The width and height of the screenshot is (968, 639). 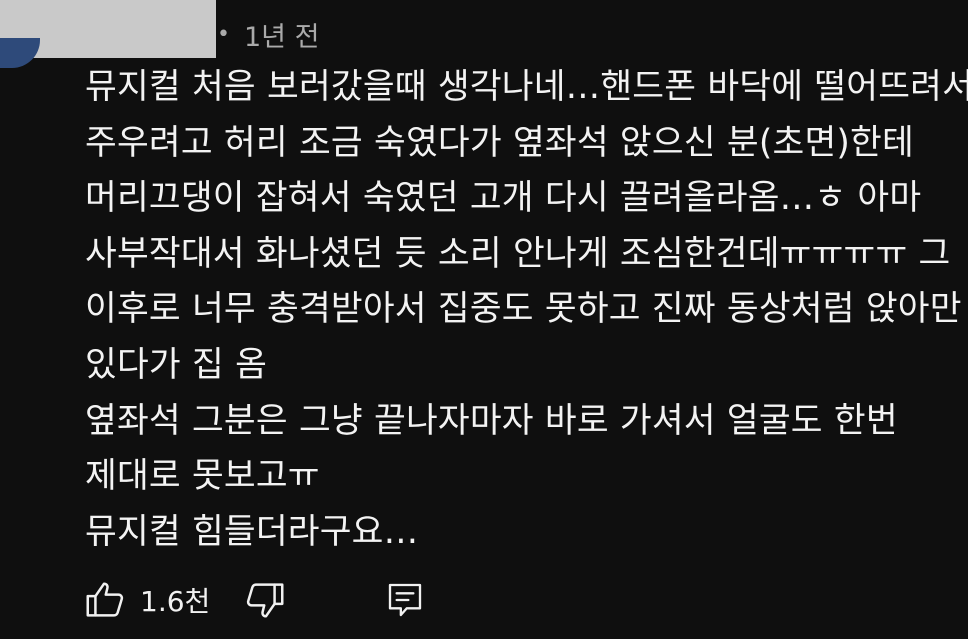 I want to click on comment-line: 옆좌석 그분은 그냥 끝나자마자 바로 가셔서 얼굴도 한번, so click(x=491, y=420).